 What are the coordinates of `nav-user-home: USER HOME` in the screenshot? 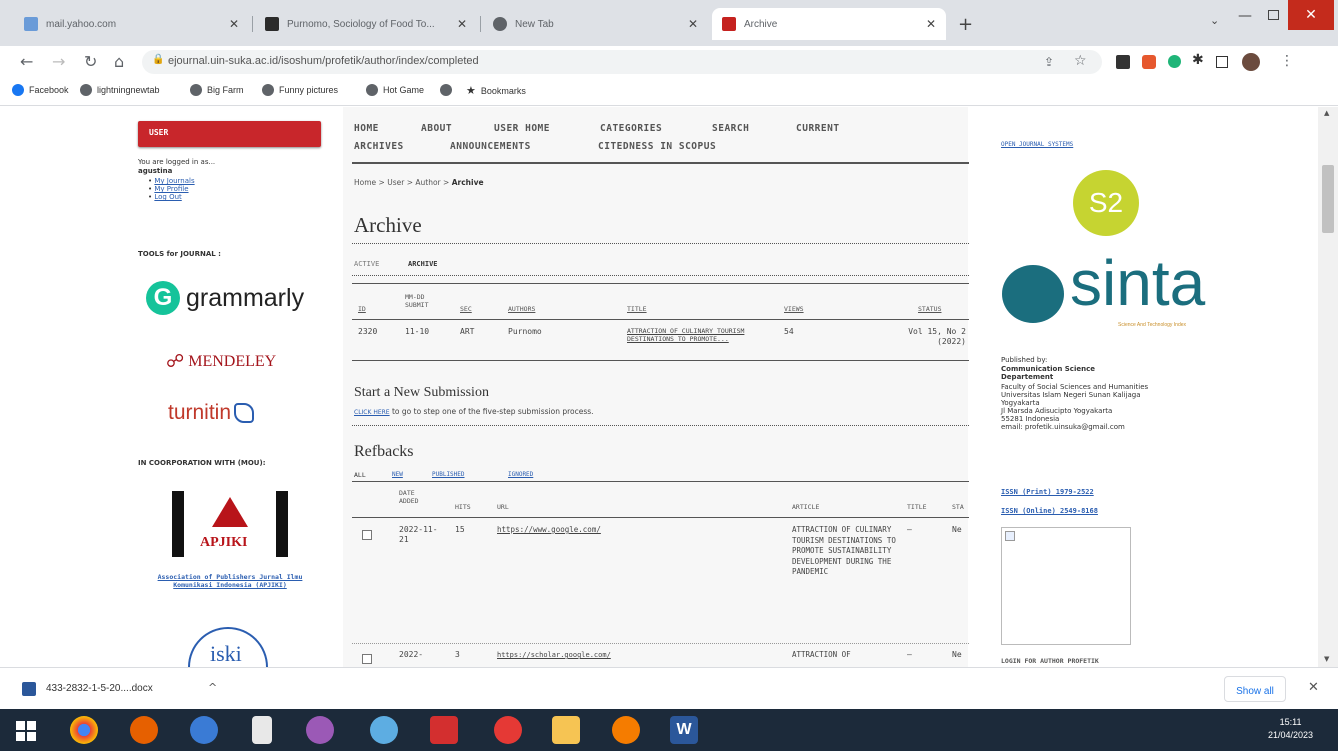 It's located at (522, 128).